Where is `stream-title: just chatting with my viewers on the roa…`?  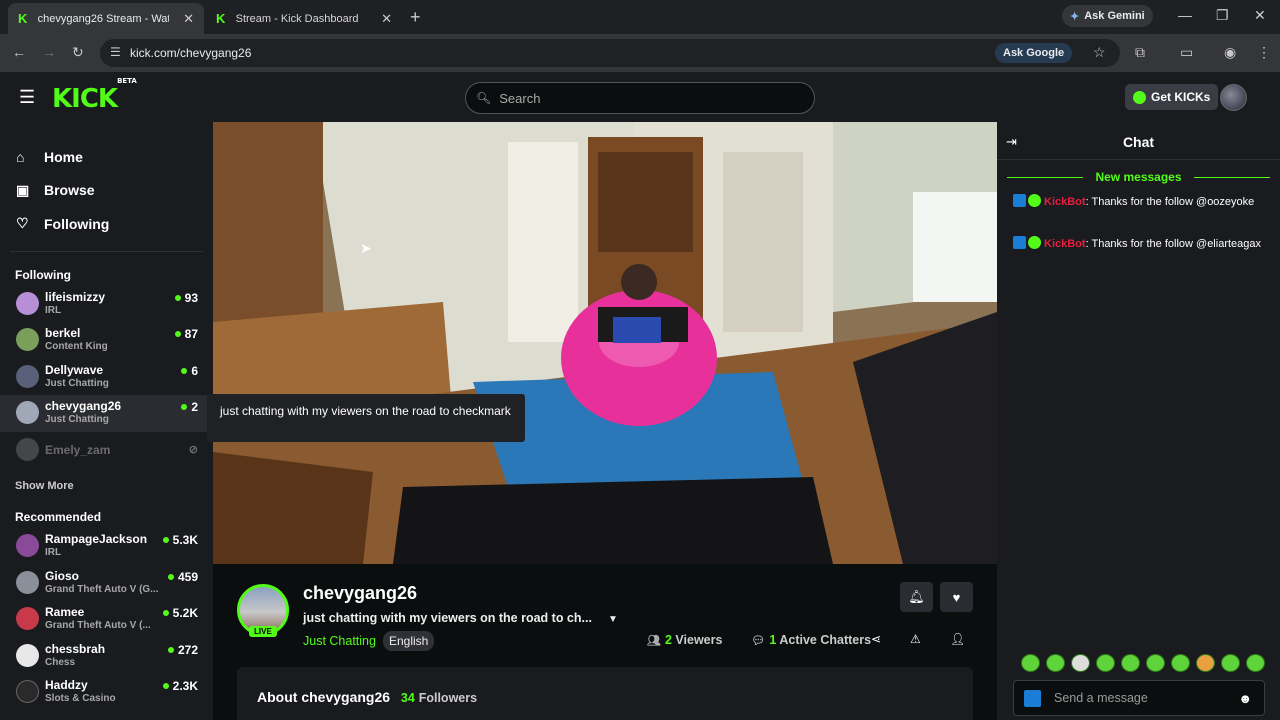 stream-title: just chatting with my viewers on the roa… is located at coordinates (460, 618).